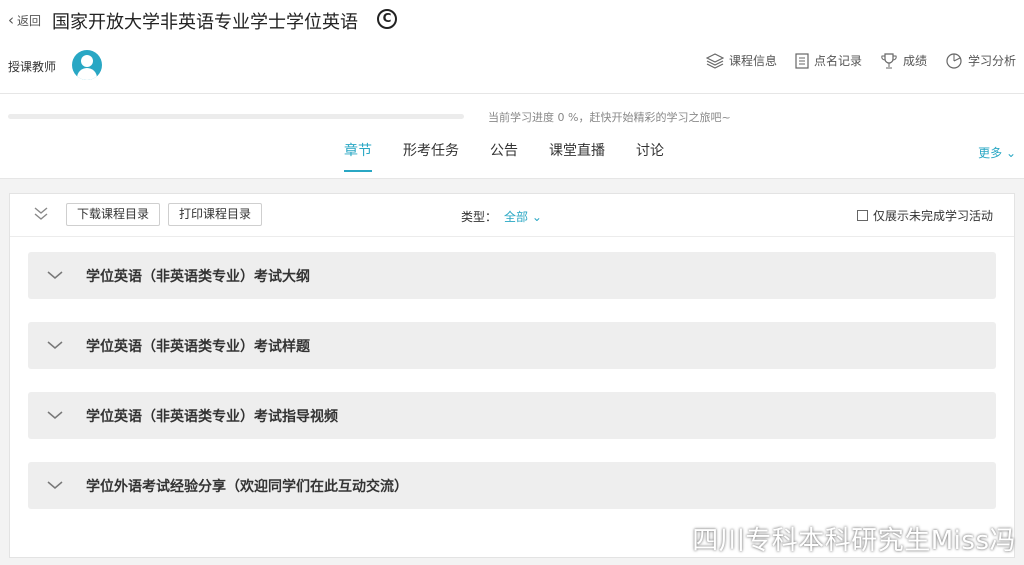  Describe the element at coordinates (113, 214) in the screenshot. I see `download-catalog-button: 下载课程目录` at that location.